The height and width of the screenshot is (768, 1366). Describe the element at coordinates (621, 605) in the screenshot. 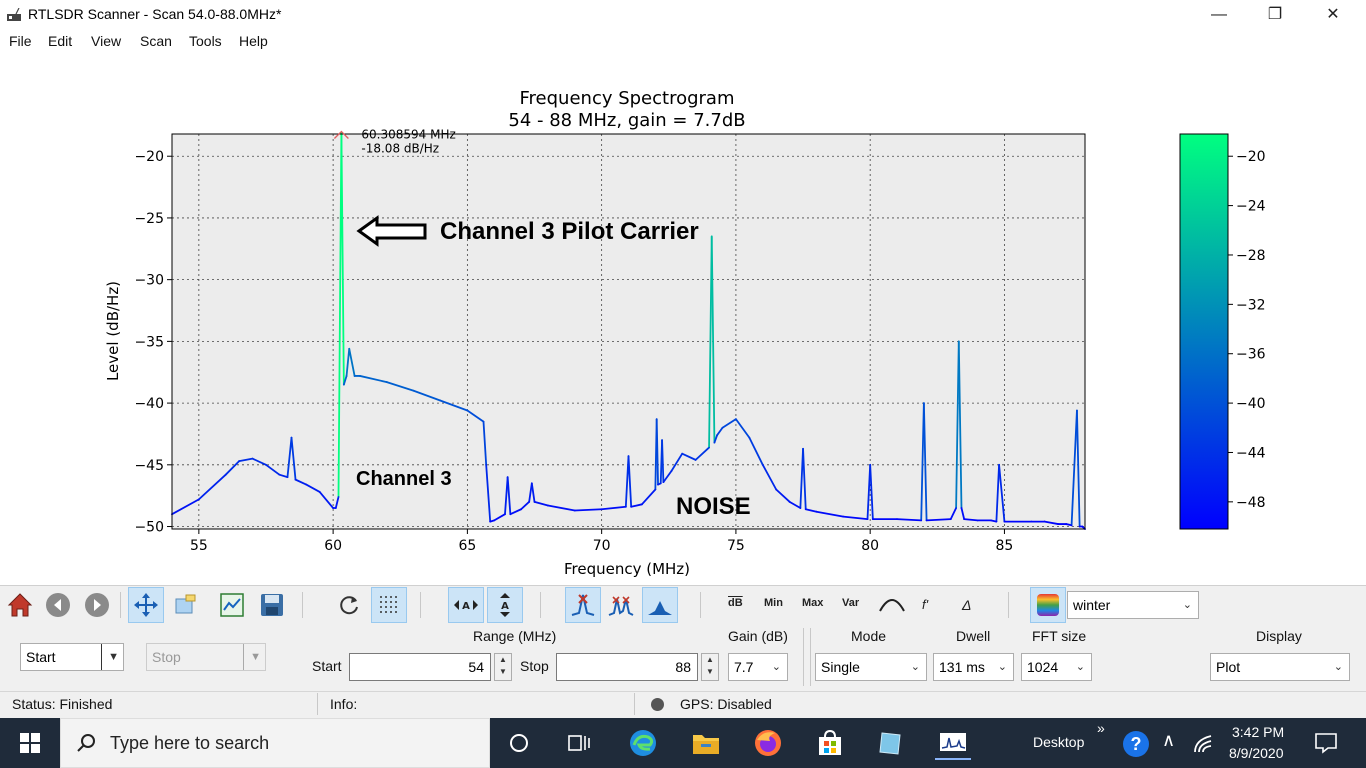

I see `peaks-icon` at that location.